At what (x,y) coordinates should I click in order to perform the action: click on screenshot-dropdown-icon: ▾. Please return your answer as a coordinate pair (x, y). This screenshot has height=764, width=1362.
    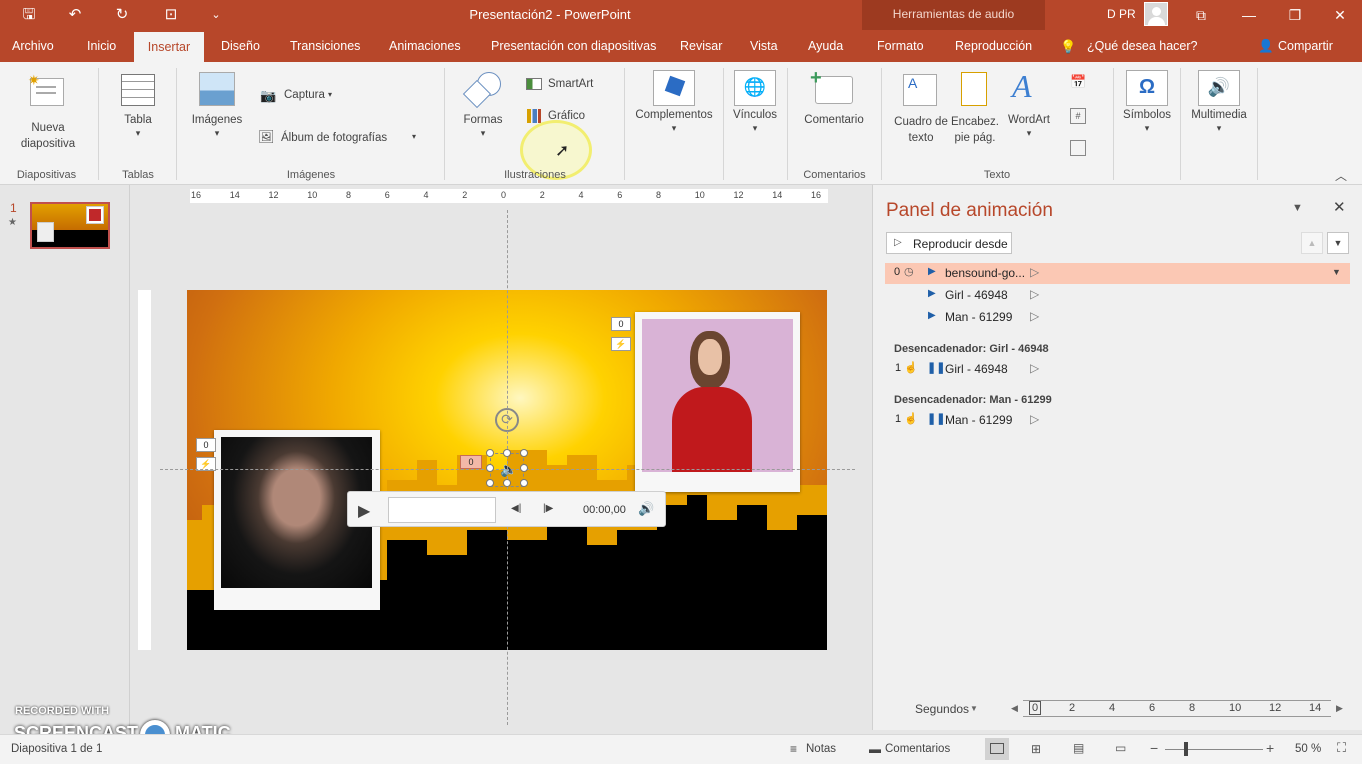
    Looking at the image, I should click on (330, 94).